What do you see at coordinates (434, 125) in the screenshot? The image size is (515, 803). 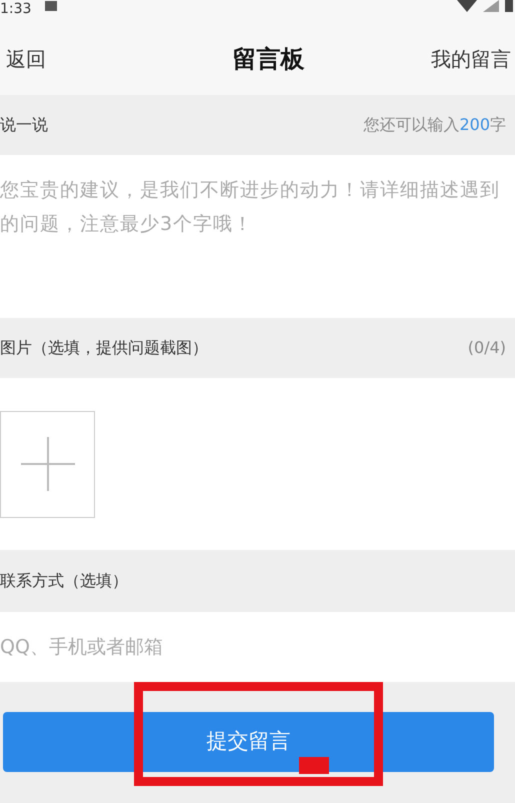 I see `character-counter: 您还可以输入200字` at bounding box center [434, 125].